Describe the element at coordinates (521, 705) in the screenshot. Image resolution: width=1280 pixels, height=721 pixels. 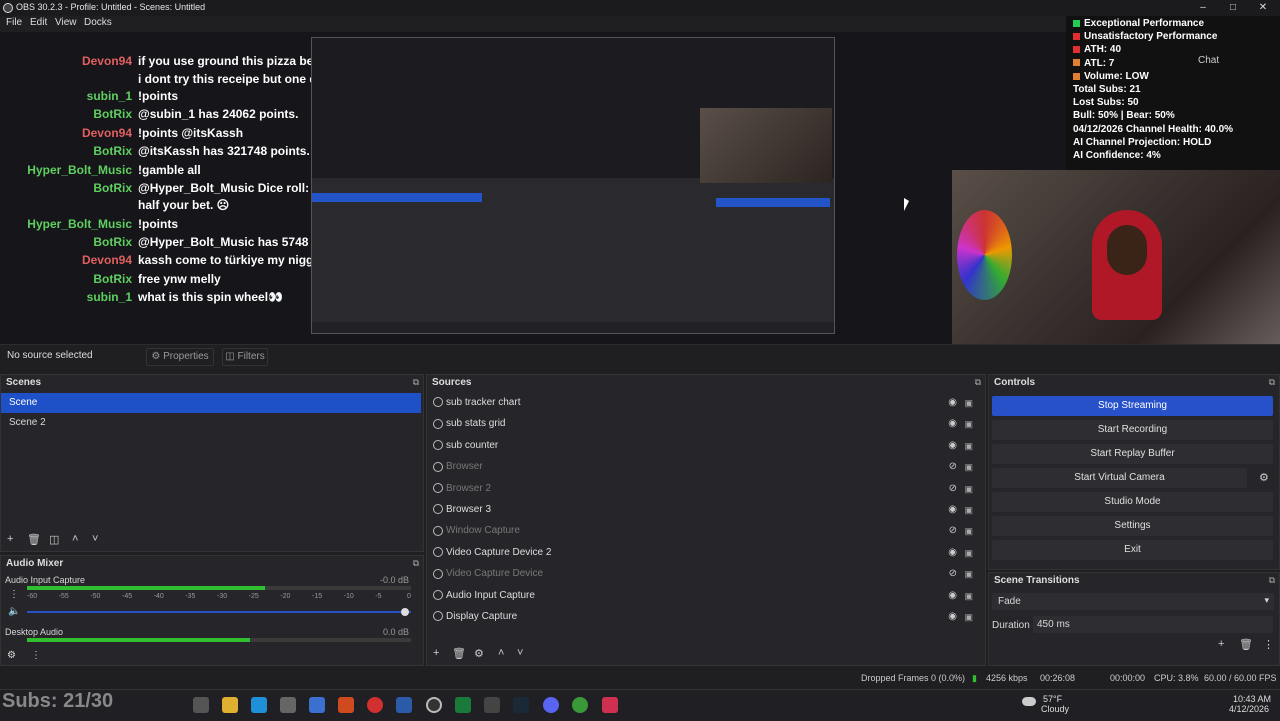
I see `steam-icon` at that location.